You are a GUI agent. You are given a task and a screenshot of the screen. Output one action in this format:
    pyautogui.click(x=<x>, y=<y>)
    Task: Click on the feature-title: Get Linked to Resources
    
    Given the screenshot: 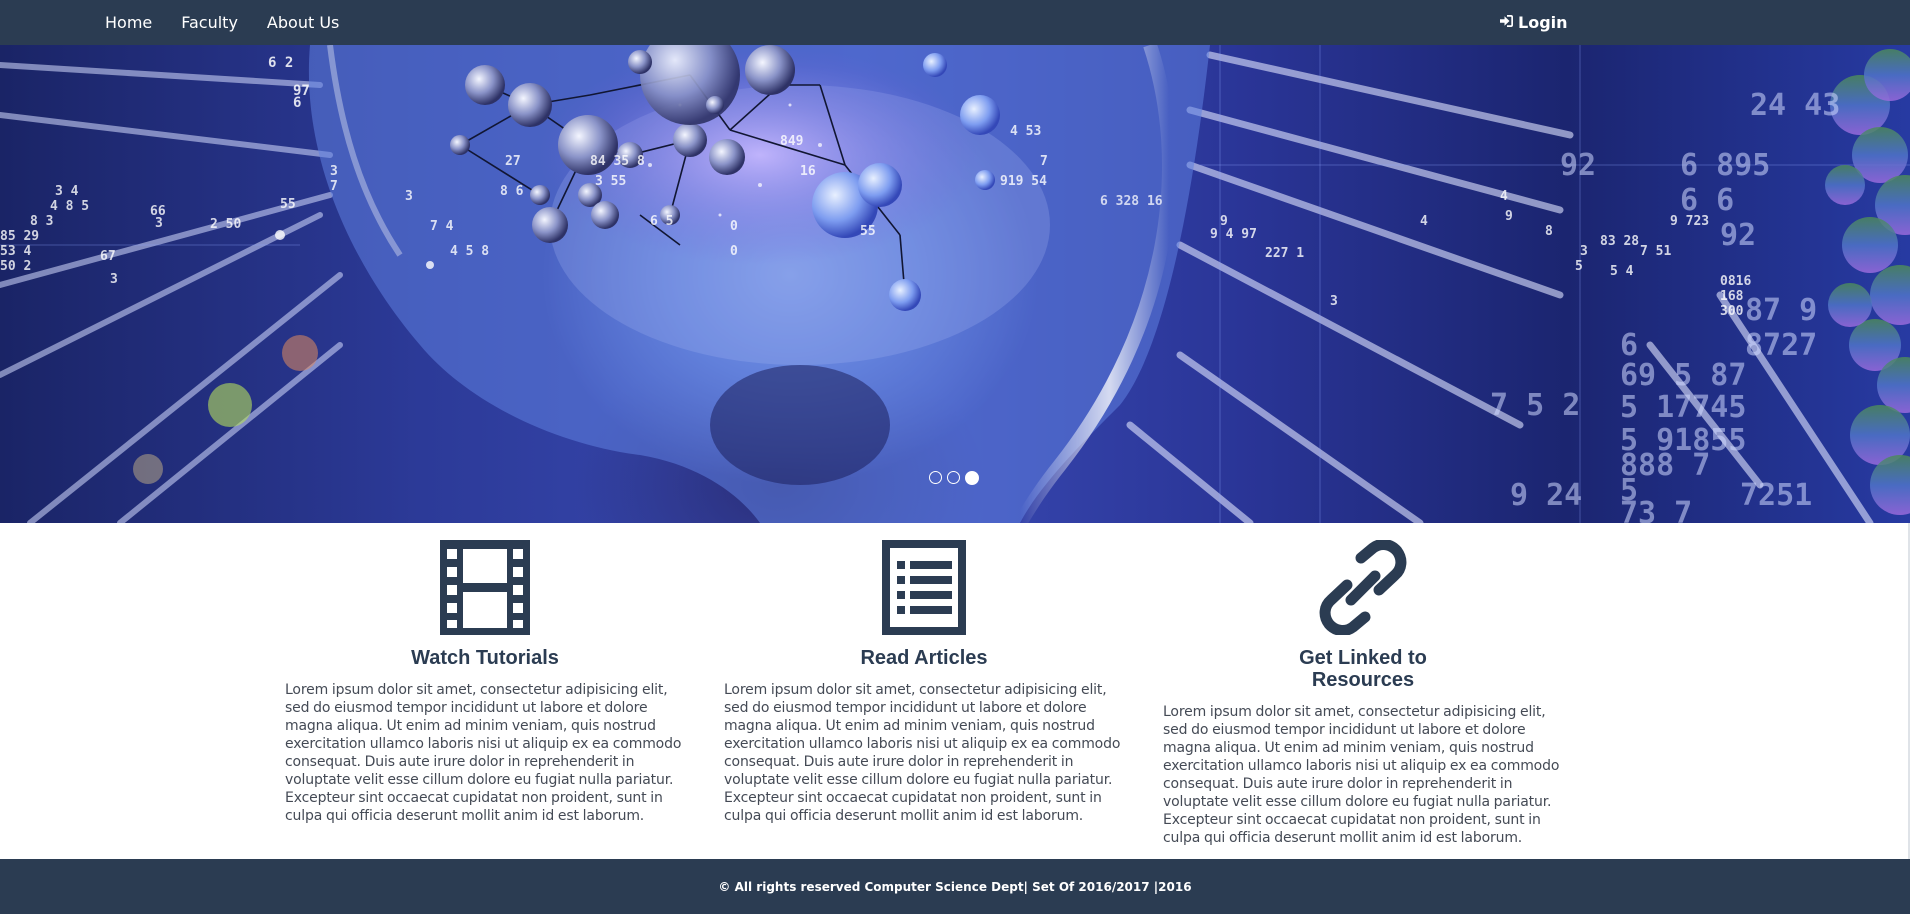 What is the action you would take?
    pyautogui.click(x=1363, y=669)
    